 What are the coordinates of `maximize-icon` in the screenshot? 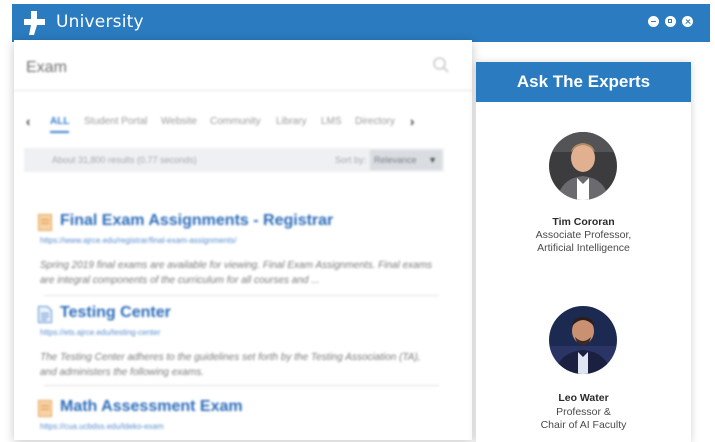 It's located at (670, 21).